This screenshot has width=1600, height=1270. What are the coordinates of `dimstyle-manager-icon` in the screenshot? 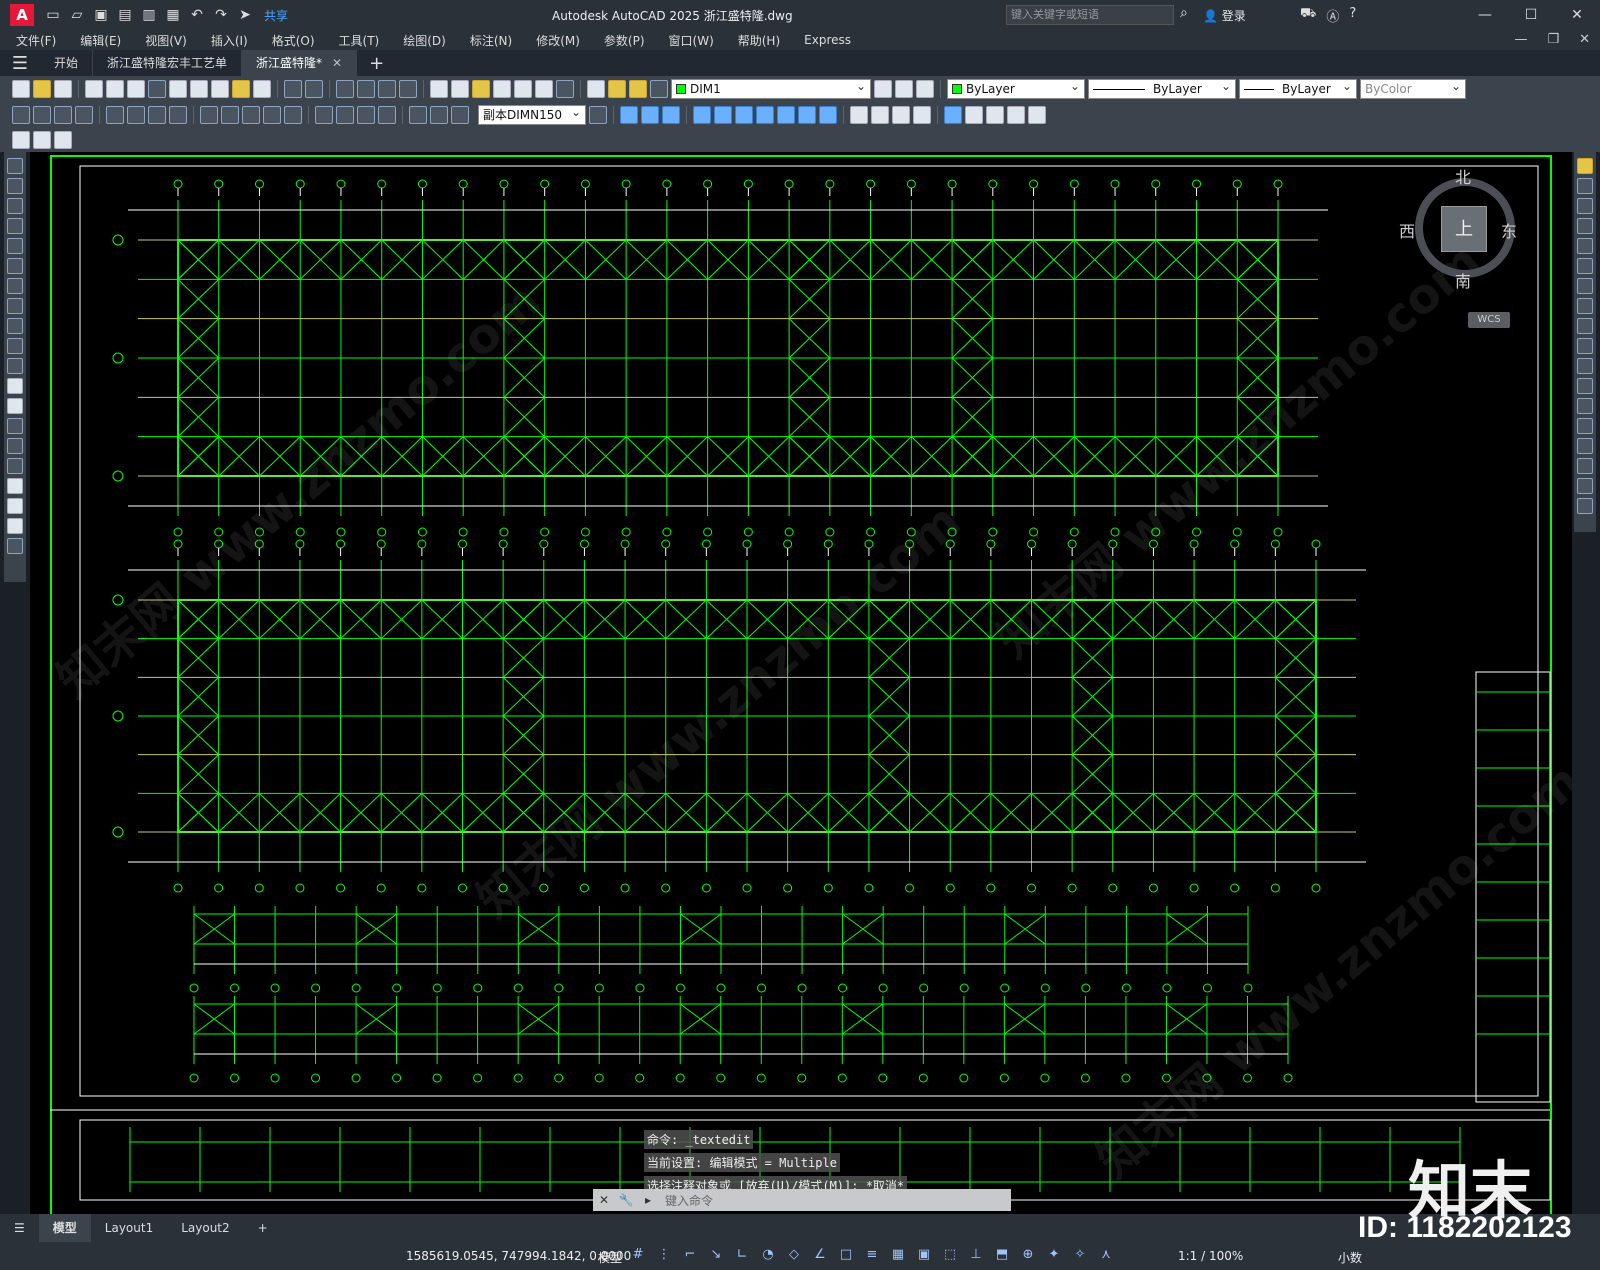 It's located at (598, 115).